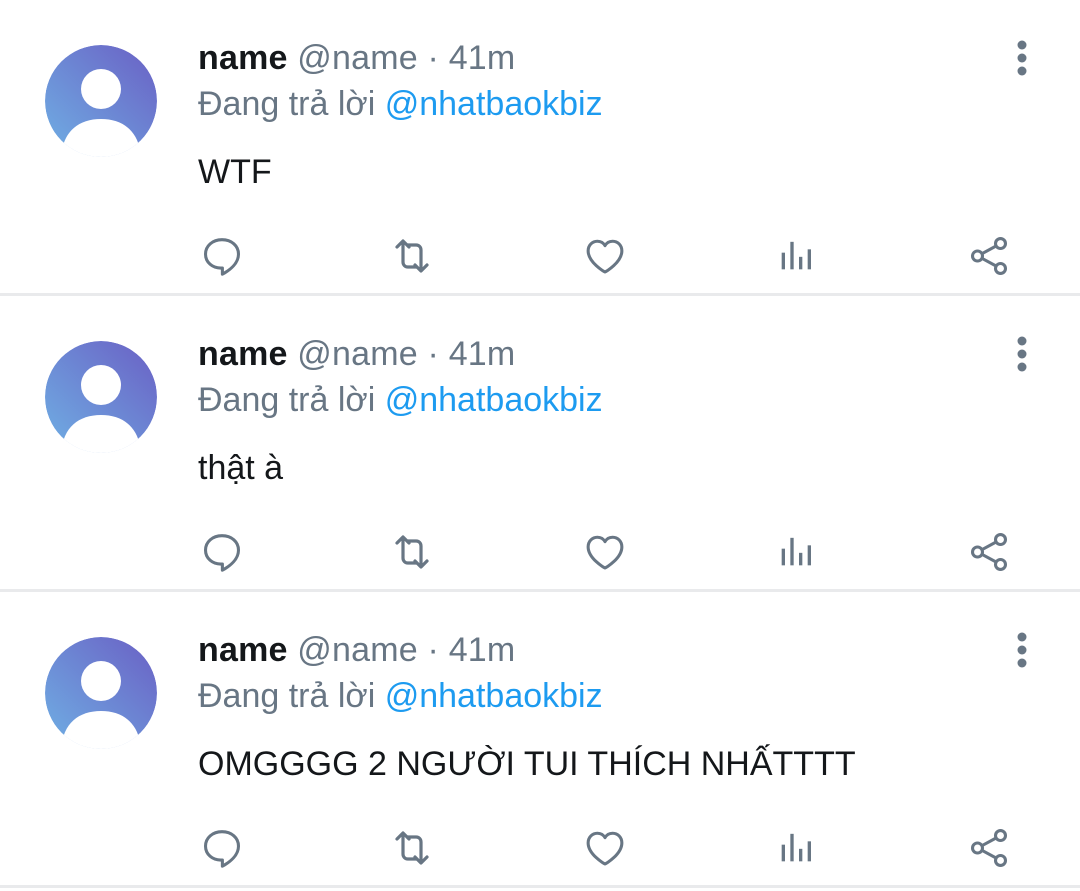  I want to click on tweet-text: OMGGGG 2 NGƯỜI TUI THÍCH NHẤTTTT, so click(527, 764).